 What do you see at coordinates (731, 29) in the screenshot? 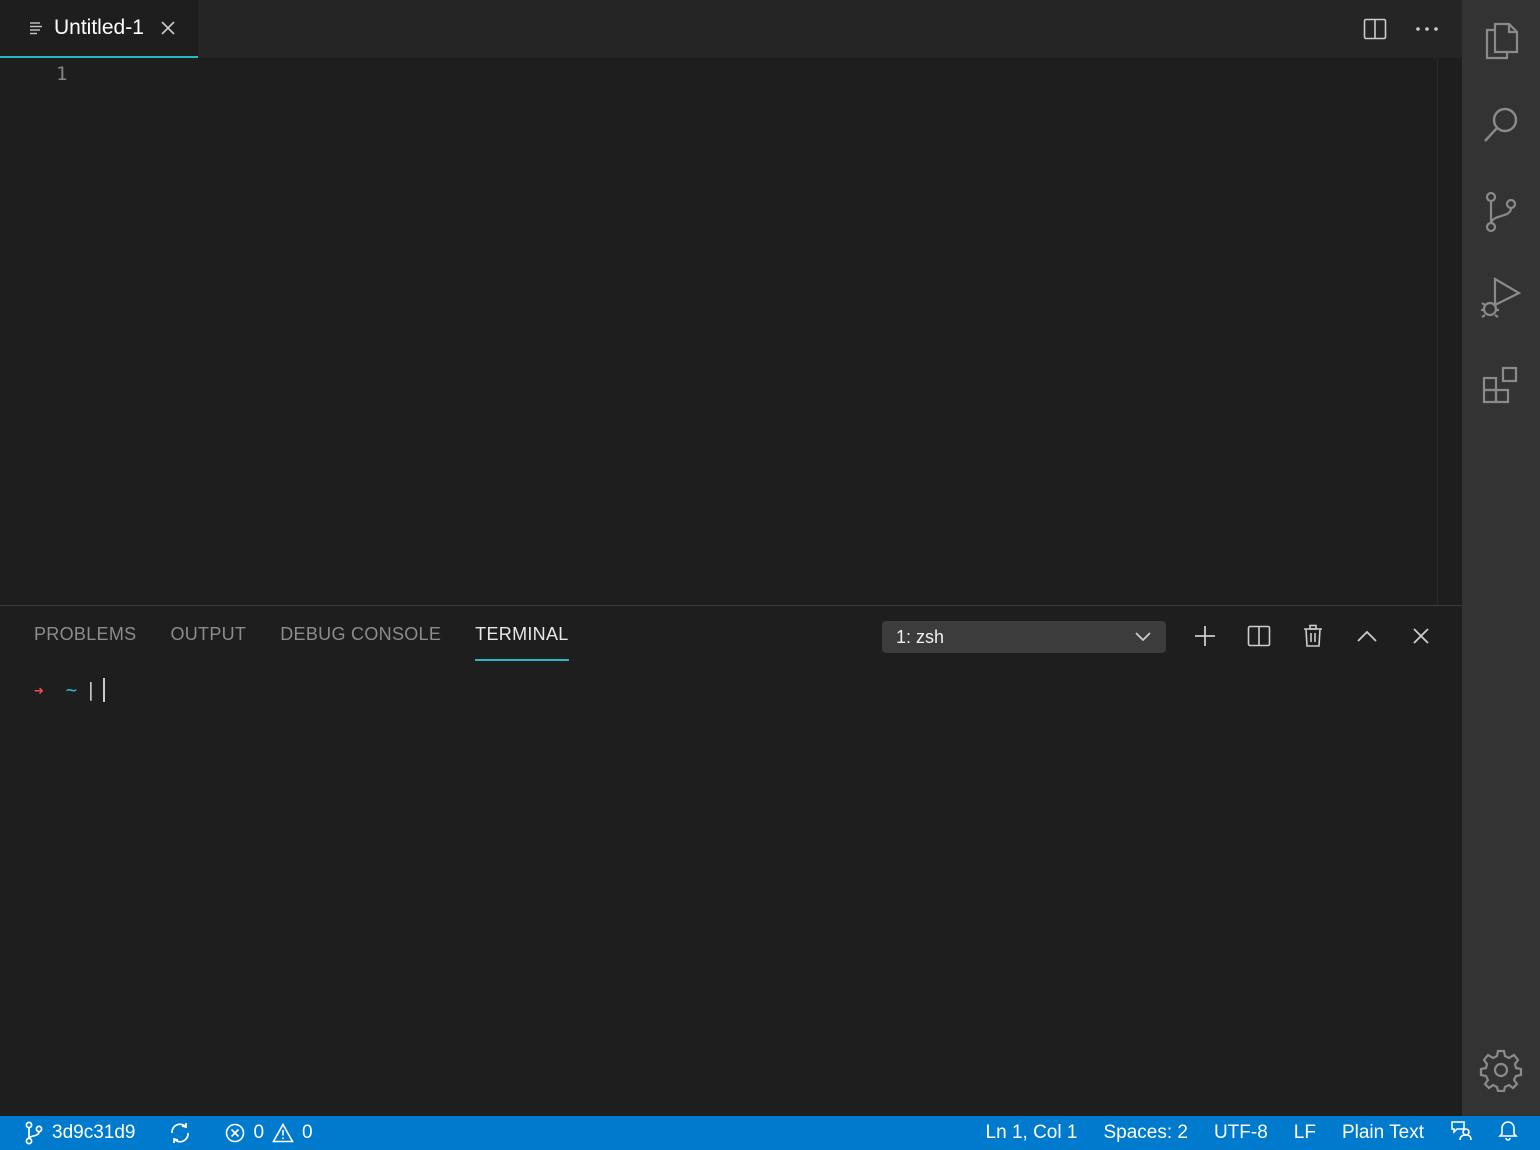
I see `tab-bar: Untitled-1` at bounding box center [731, 29].